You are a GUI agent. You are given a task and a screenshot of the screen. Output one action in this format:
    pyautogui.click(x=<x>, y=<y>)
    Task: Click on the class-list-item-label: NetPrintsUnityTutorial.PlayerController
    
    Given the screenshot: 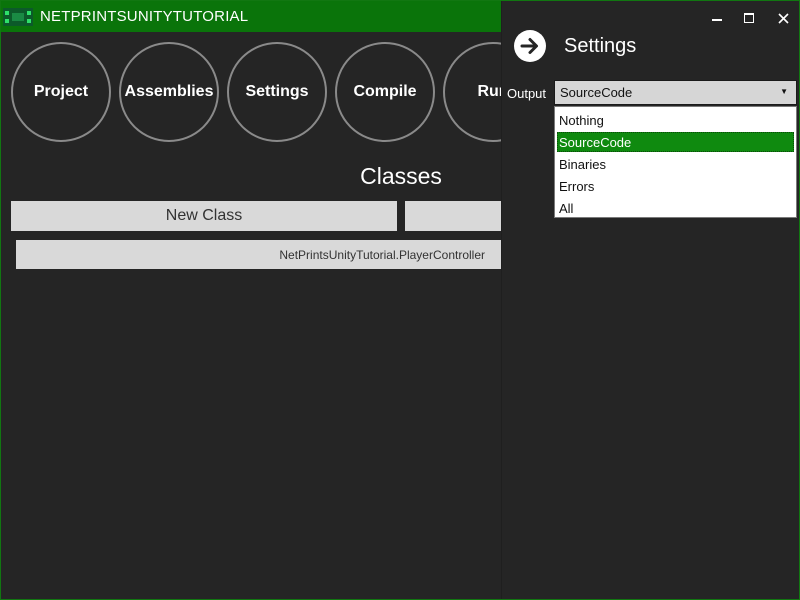 What is the action you would take?
    pyautogui.click(x=382, y=254)
    